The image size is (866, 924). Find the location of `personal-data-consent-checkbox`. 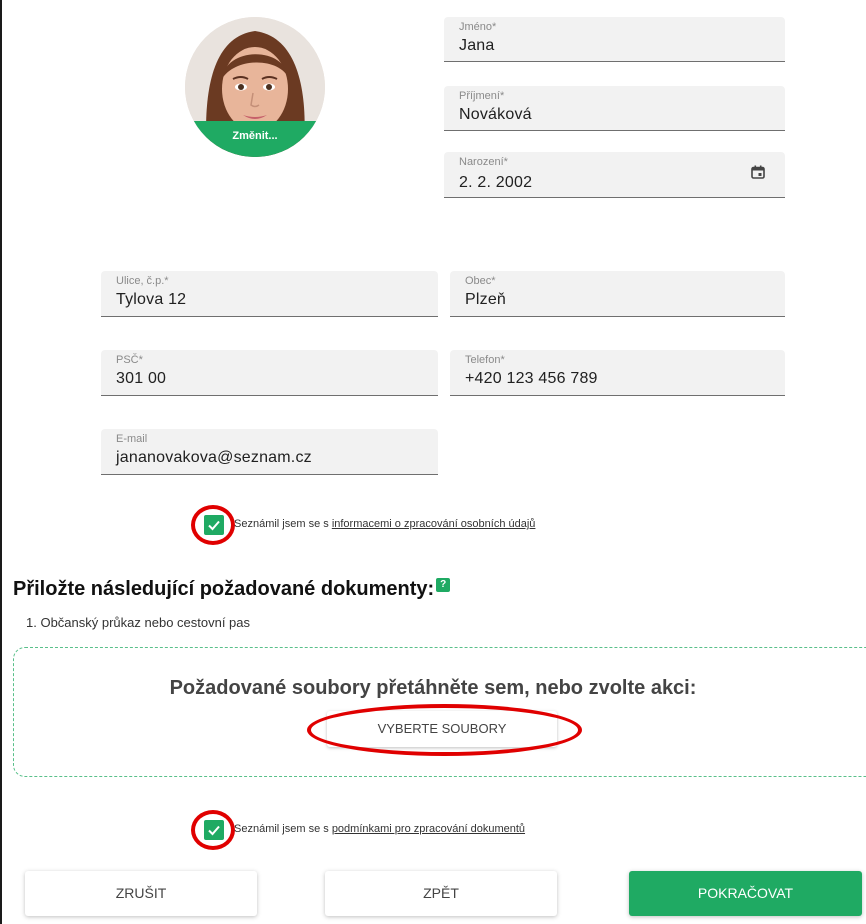

personal-data-consent-checkbox is located at coordinates (214, 525).